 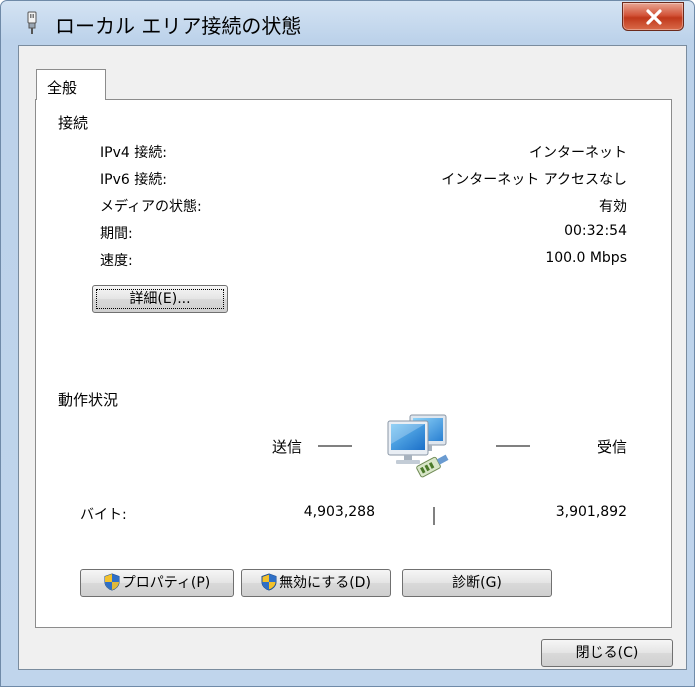 I want to click on received-label: 受信, so click(x=611, y=447).